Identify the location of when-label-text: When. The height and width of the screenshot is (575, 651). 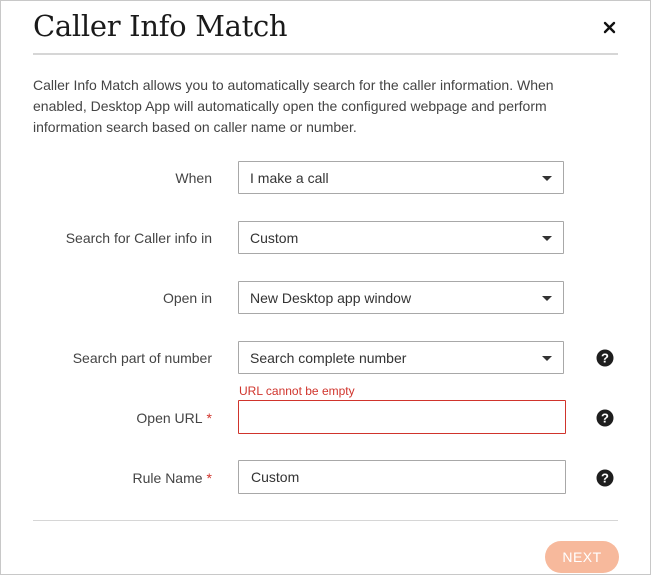
(193, 178).